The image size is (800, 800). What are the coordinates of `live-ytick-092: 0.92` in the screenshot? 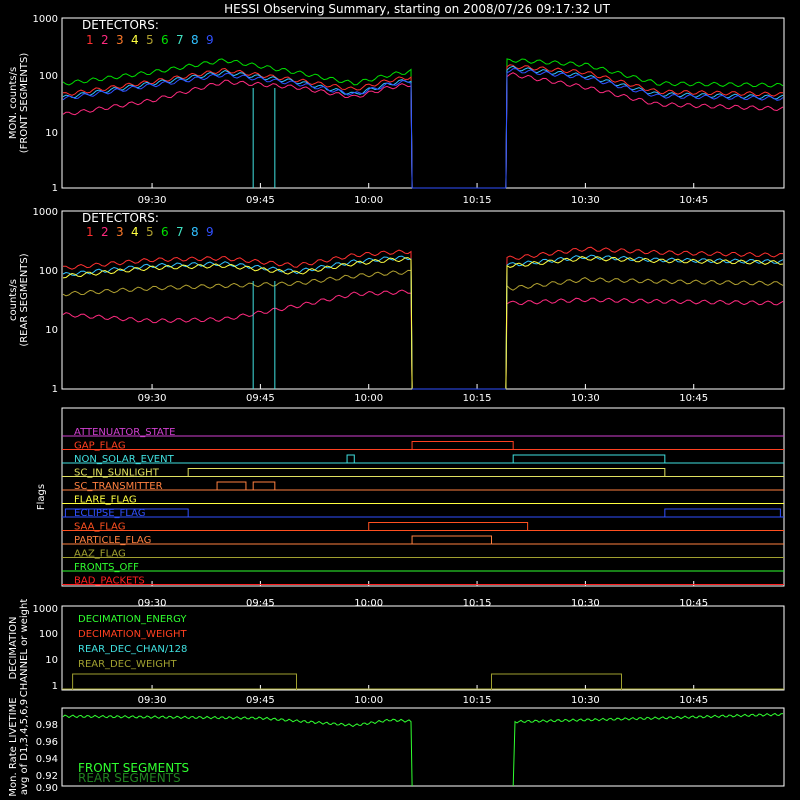 It's located at (47, 776).